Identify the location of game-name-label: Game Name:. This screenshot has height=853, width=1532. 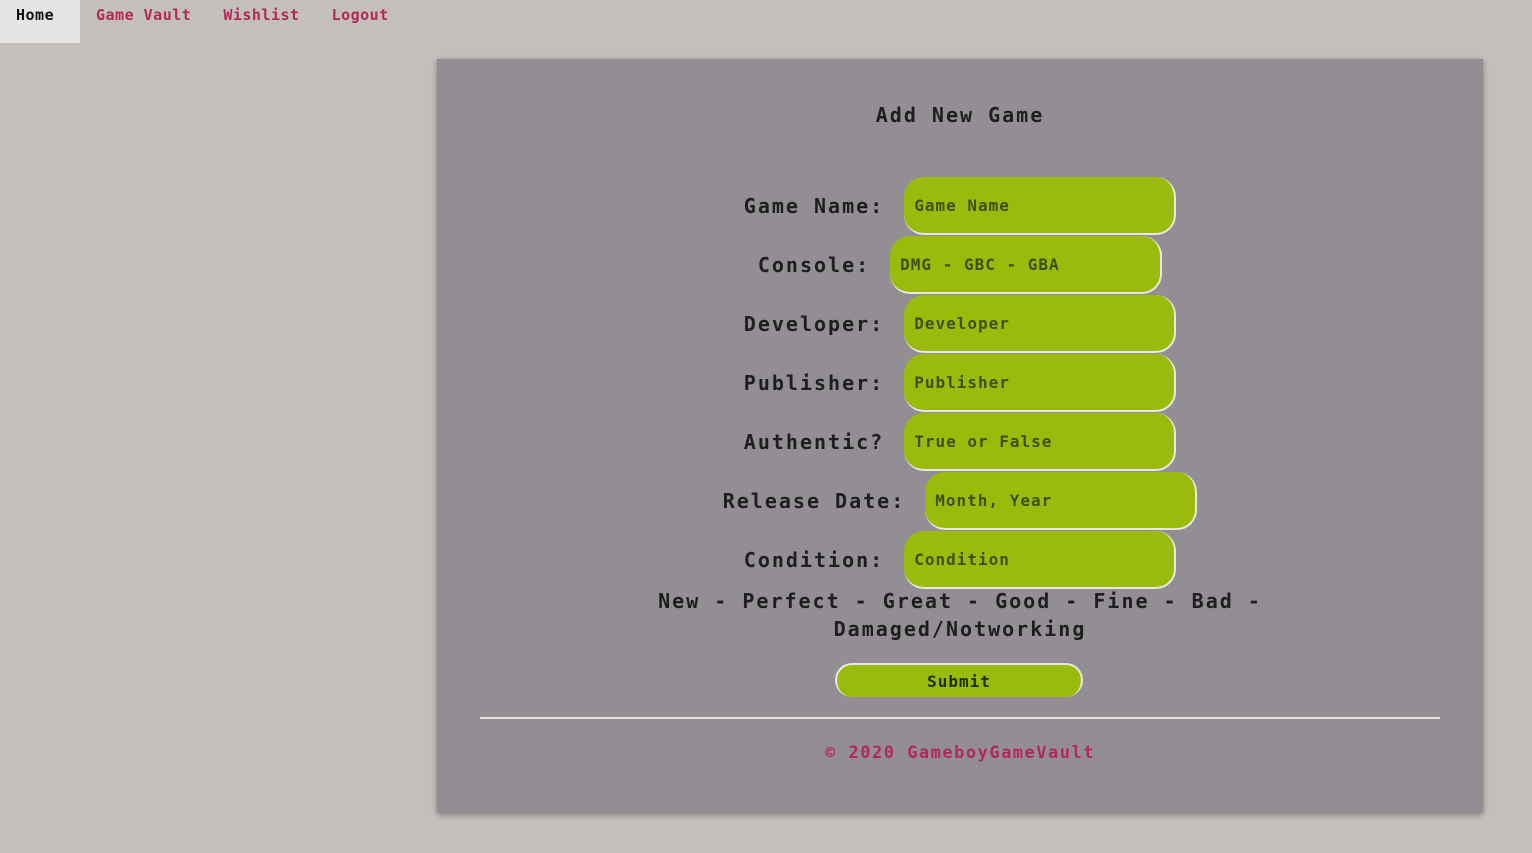
(814, 206).